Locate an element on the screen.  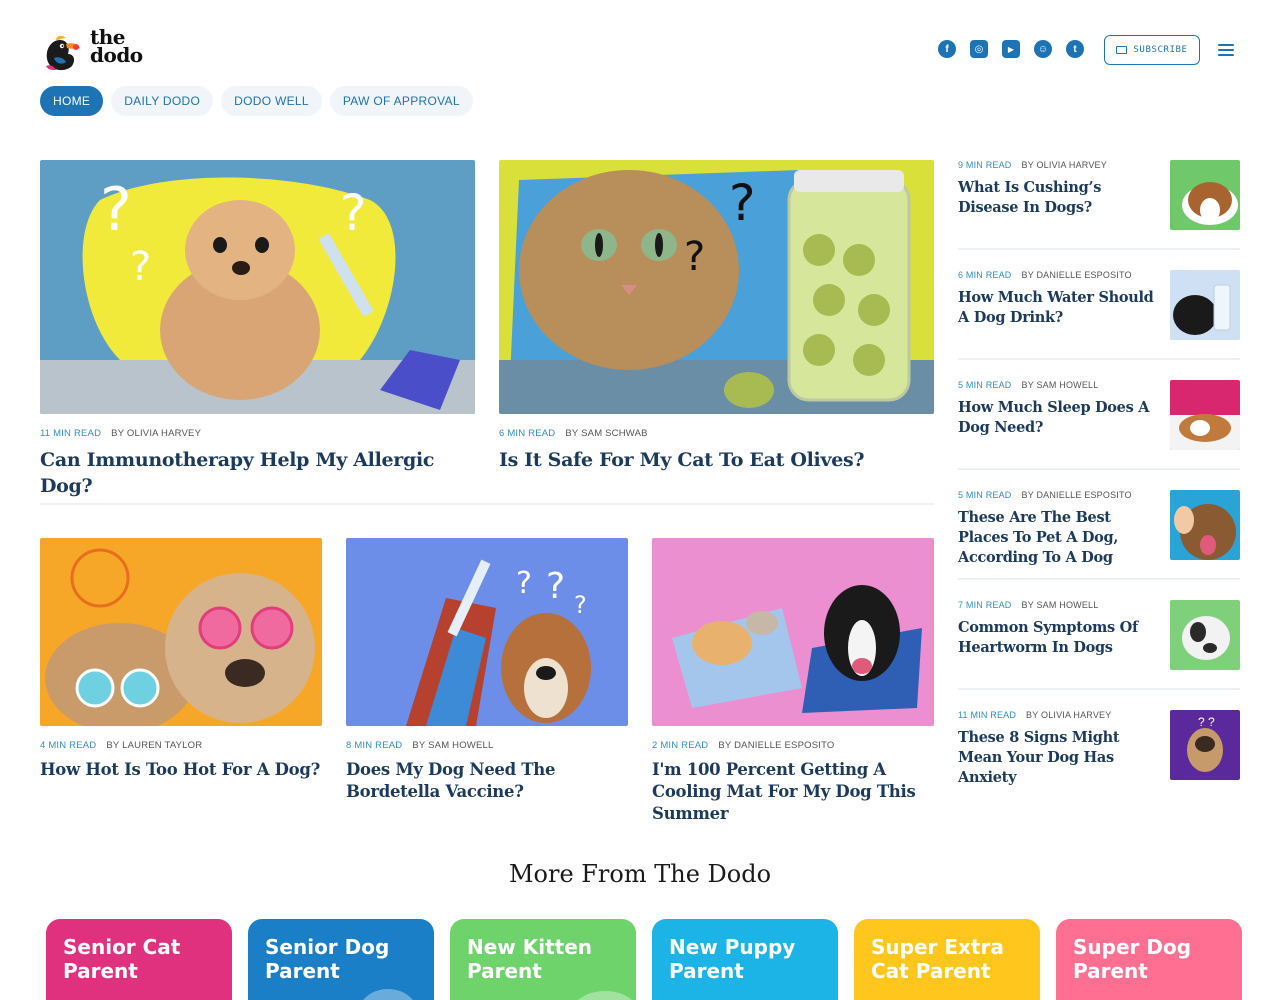
more-section-heading: More From The Dodo is located at coordinates (640, 874).